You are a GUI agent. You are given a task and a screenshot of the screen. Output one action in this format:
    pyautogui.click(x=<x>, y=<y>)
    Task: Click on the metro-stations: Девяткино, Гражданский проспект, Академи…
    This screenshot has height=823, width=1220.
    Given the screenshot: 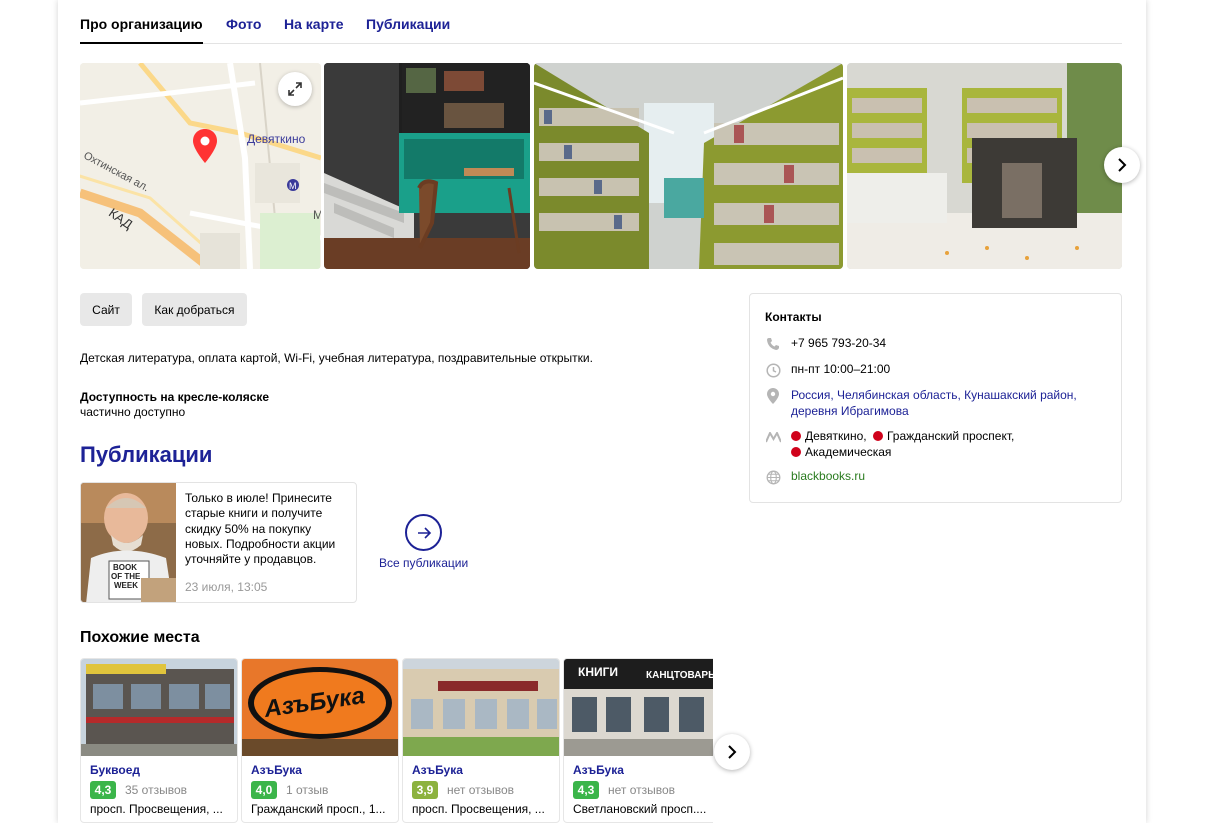 What is the action you would take?
    pyautogui.click(x=946, y=444)
    